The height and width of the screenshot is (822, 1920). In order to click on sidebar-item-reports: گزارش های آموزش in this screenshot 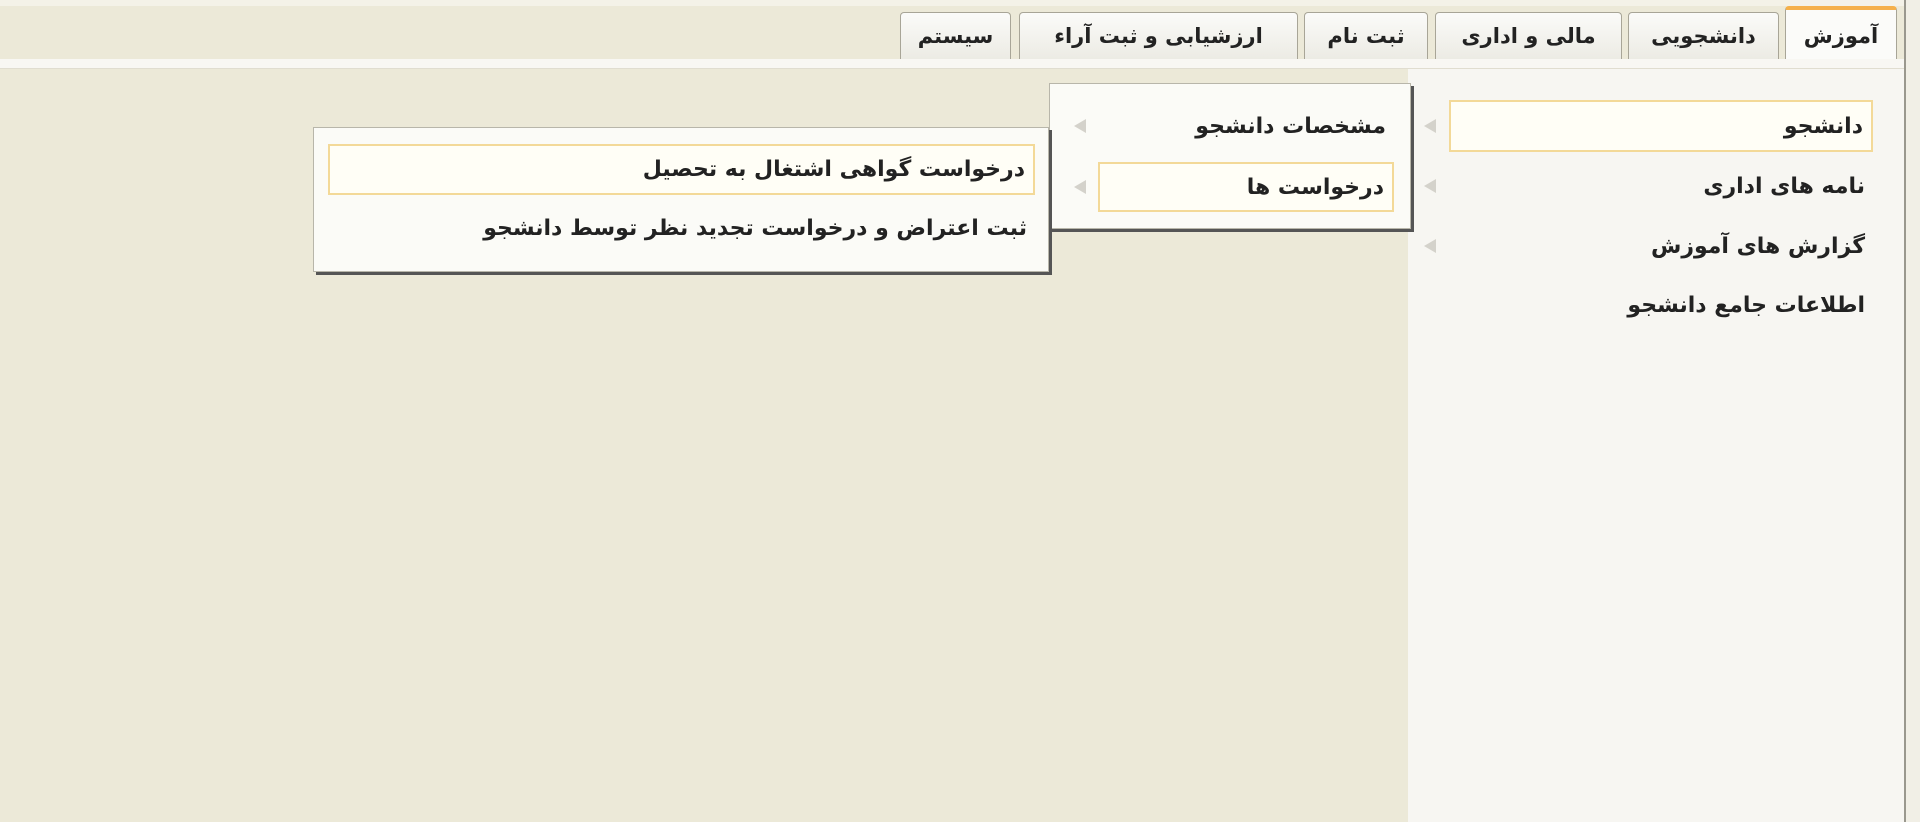, I will do `click(1661, 246)`.